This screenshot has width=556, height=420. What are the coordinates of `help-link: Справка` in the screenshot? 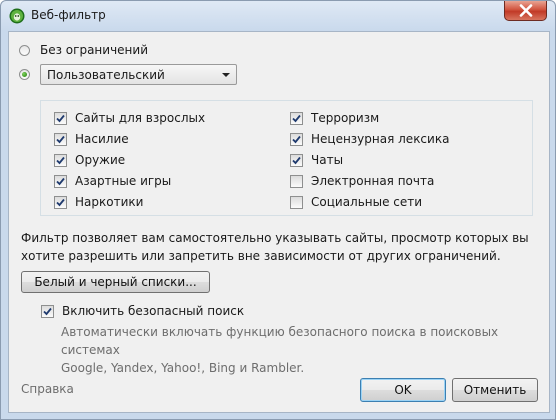 It's located at (47, 389).